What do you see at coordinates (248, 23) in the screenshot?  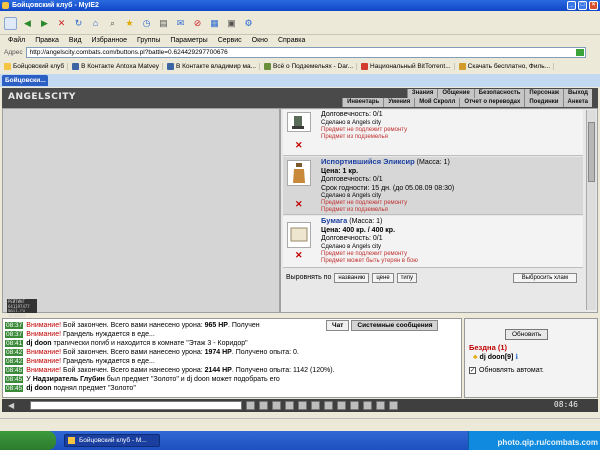 I see `settings-icon: ⚙` at bounding box center [248, 23].